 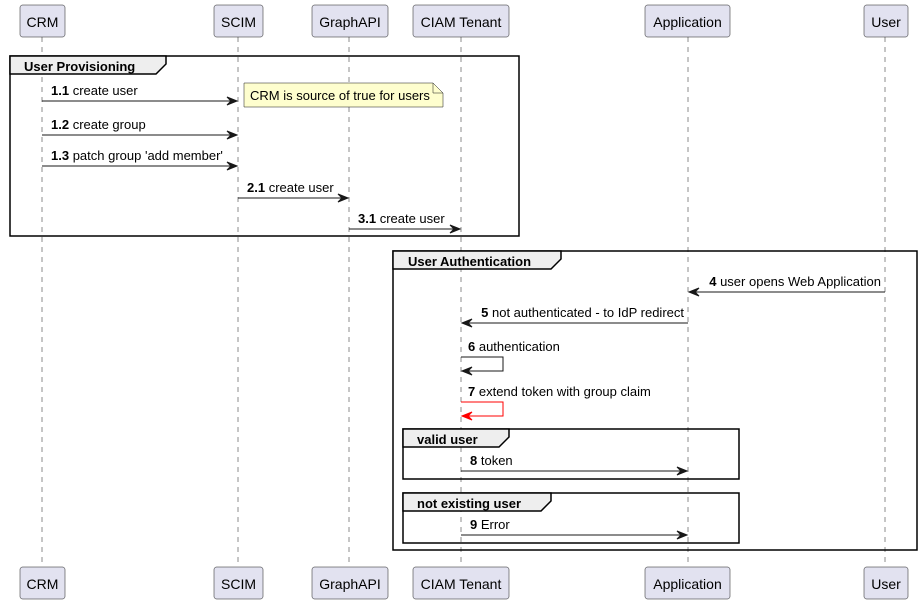 I want to click on message-label: 4 user opens Web Application, so click(x=795, y=281).